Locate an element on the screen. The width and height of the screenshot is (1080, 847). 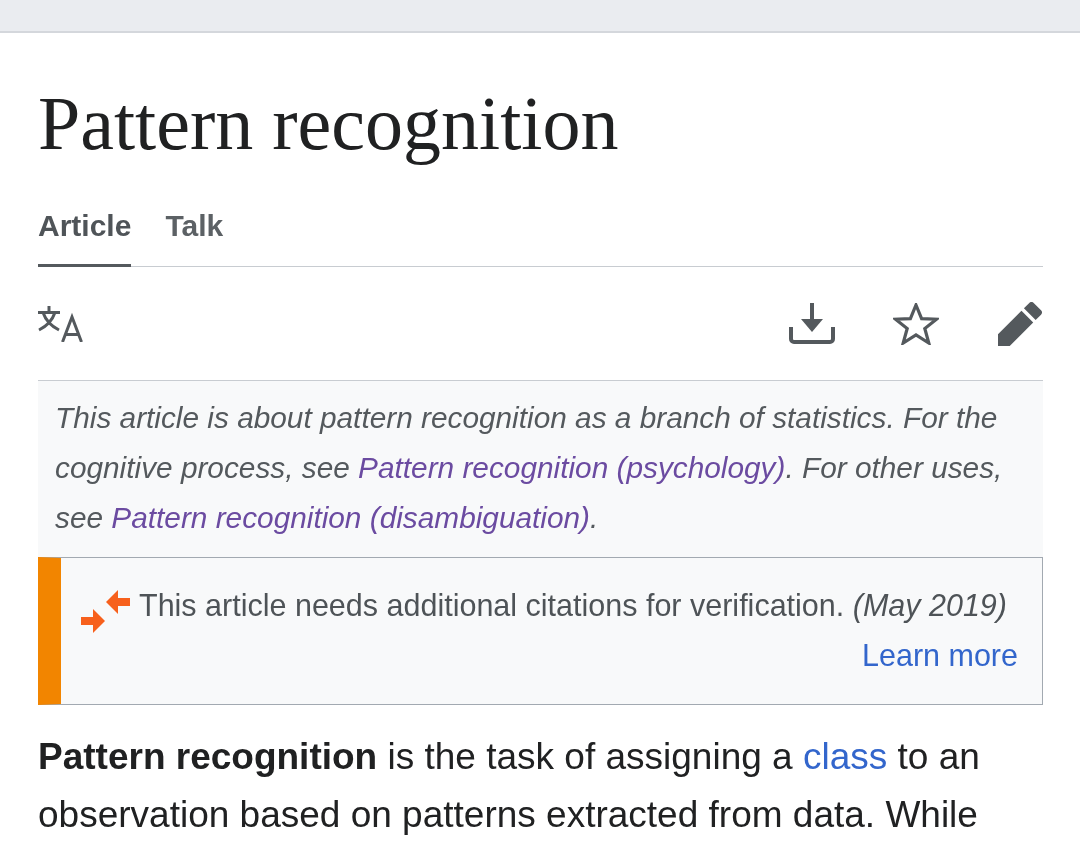
hatnote-link: Pattern recognition (disambiguation) is located at coordinates (350, 517).